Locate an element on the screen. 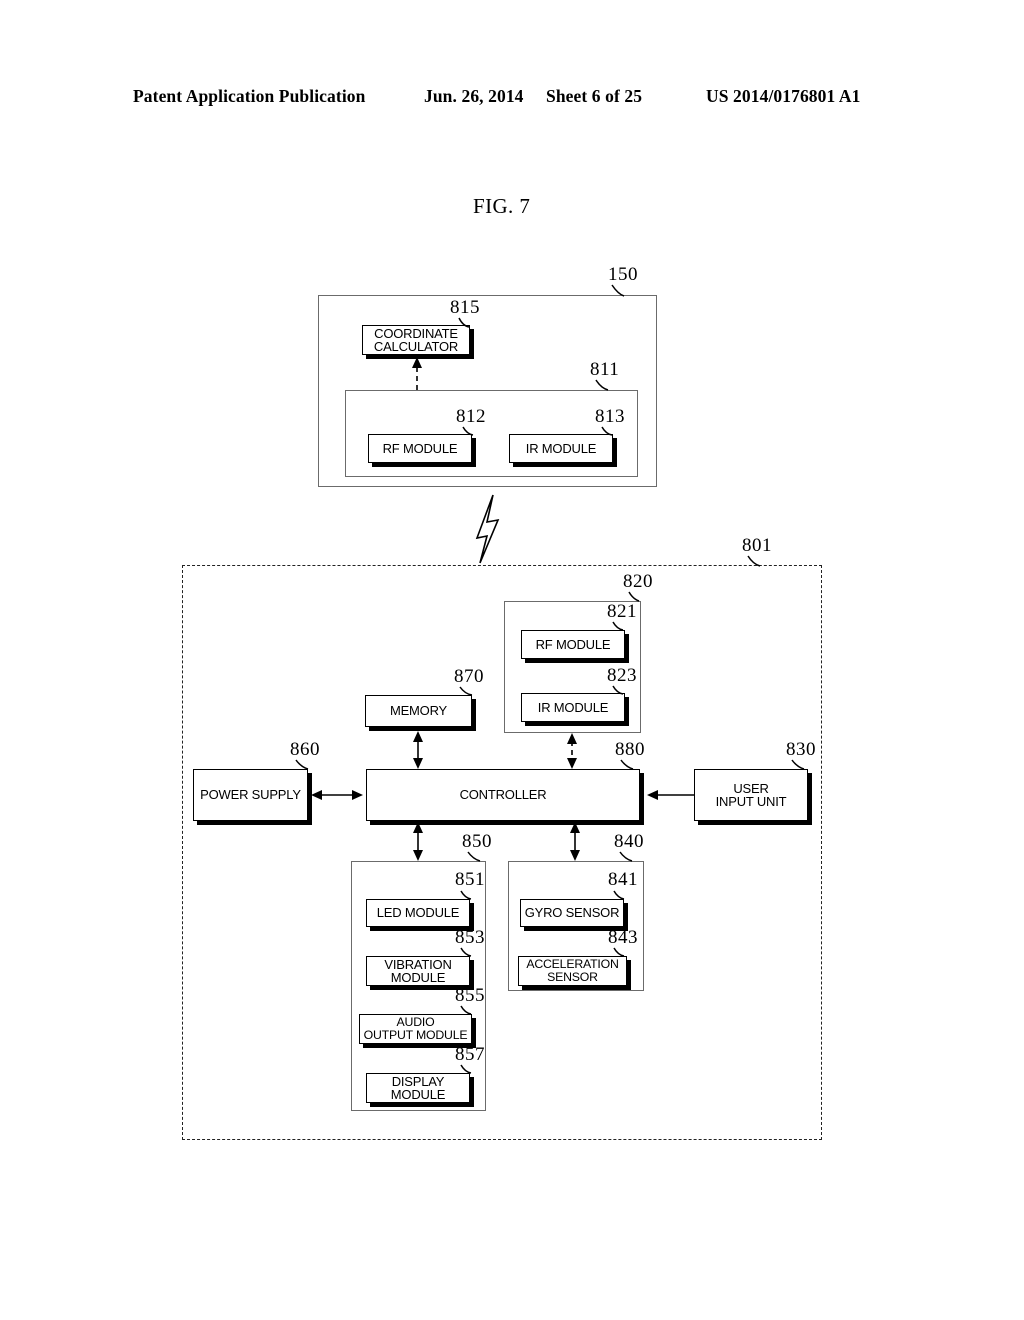 This screenshot has height=1320, width=1024. vibration-module-label: VIBRATION MODULE is located at coordinates (418, 970).